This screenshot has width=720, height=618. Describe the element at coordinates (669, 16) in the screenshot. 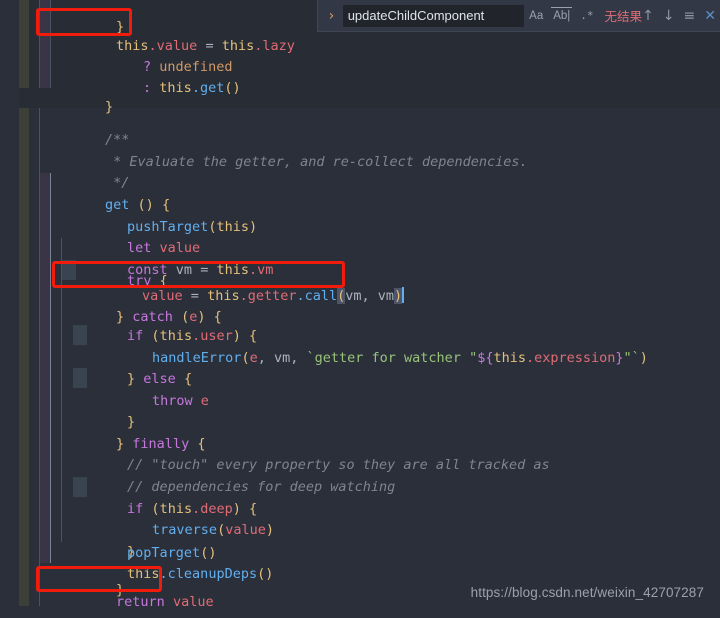

I see `arrow-down-icon: ↓` at that location.